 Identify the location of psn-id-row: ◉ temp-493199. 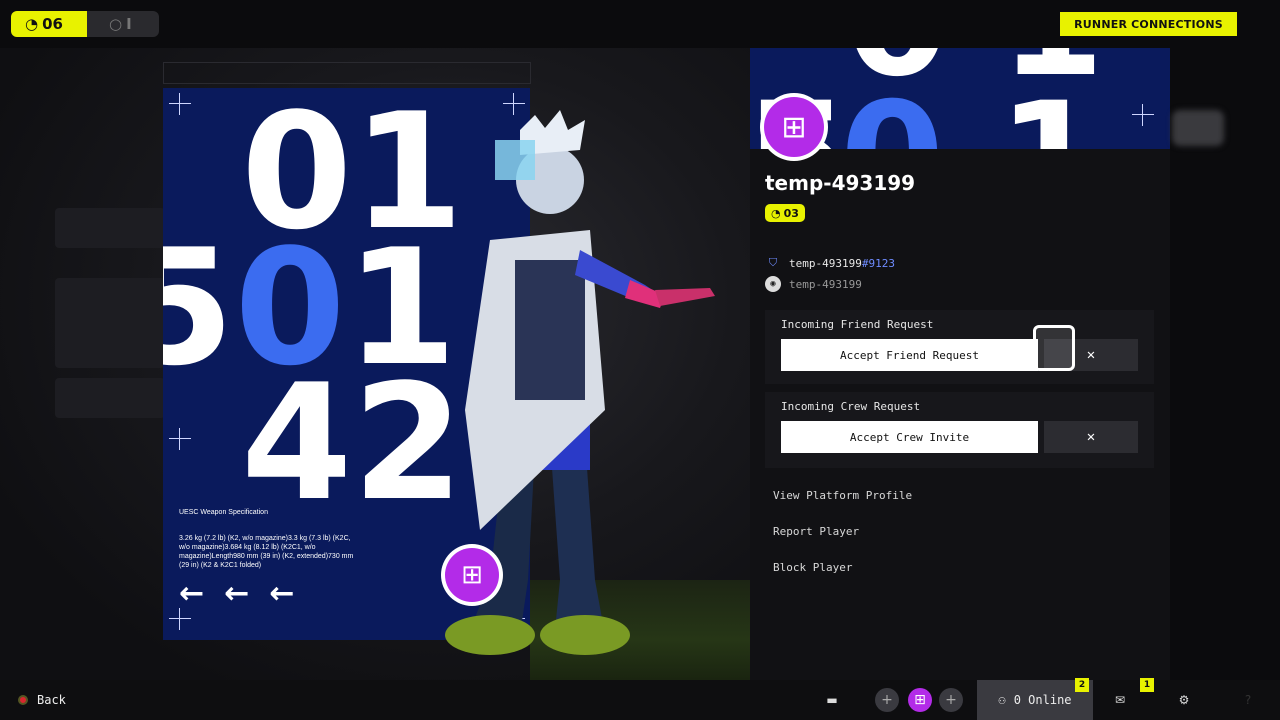
(813, 284).